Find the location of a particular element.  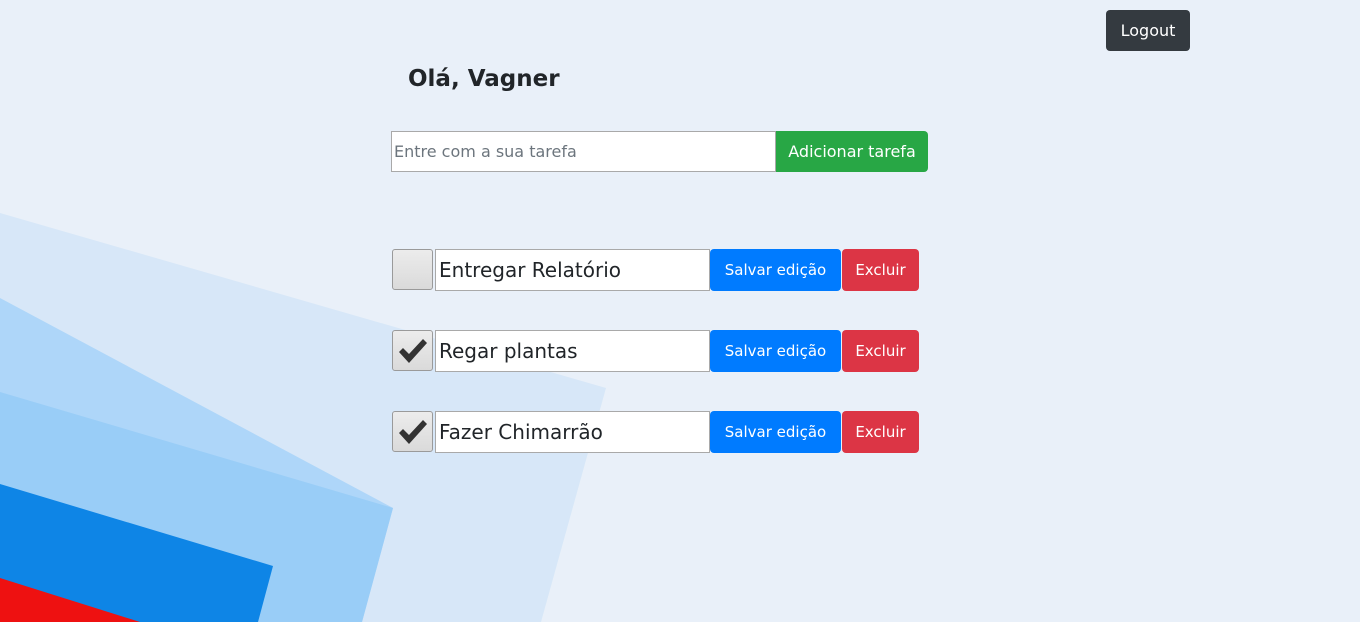

add-task-button: Adicionar tarefa is located at coordinates (852, 151).